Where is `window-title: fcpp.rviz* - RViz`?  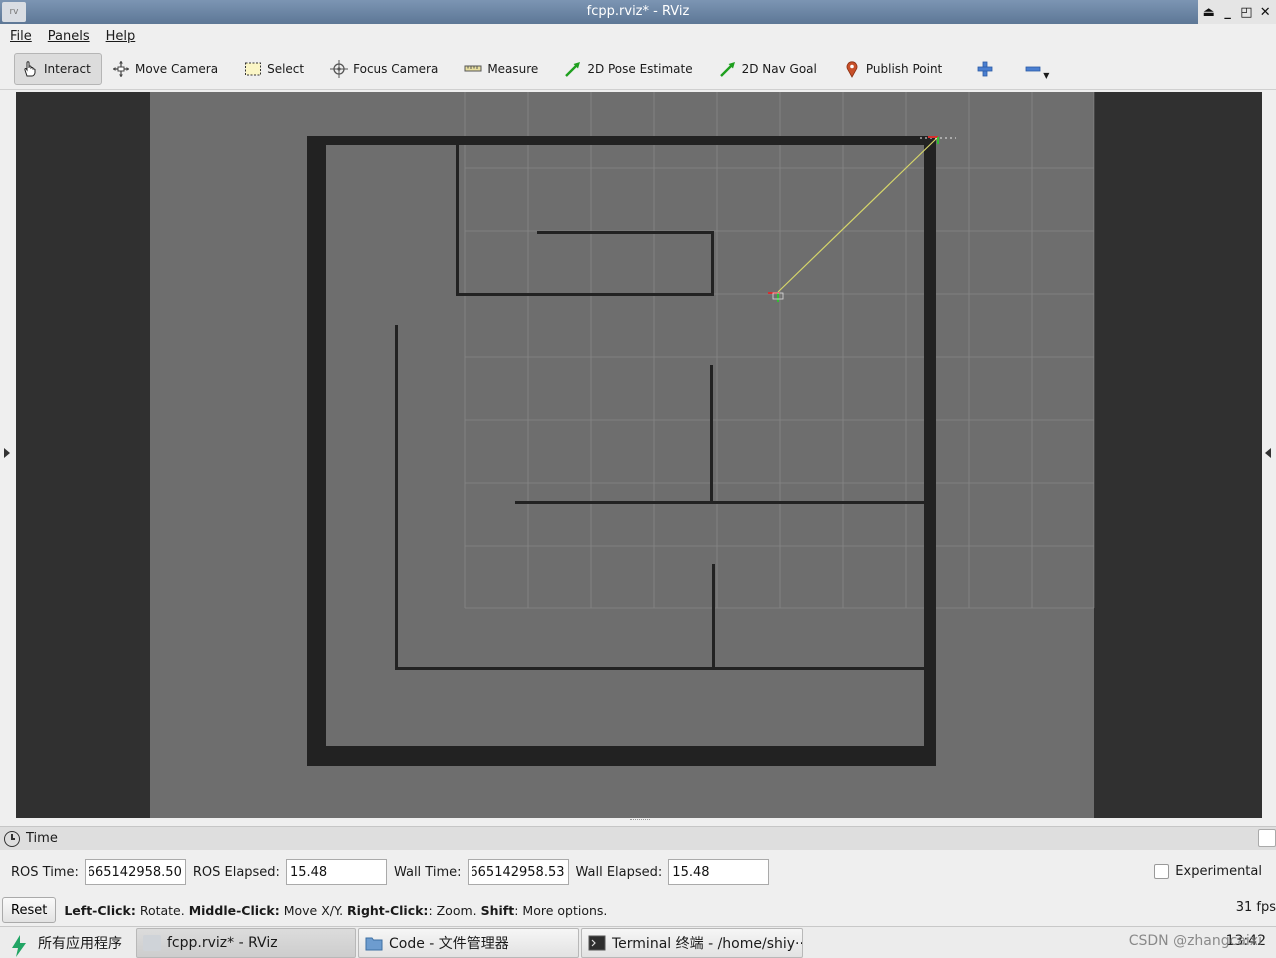
window-title: fcpp.rviz* - RViz is located at coordinates (638, 11).